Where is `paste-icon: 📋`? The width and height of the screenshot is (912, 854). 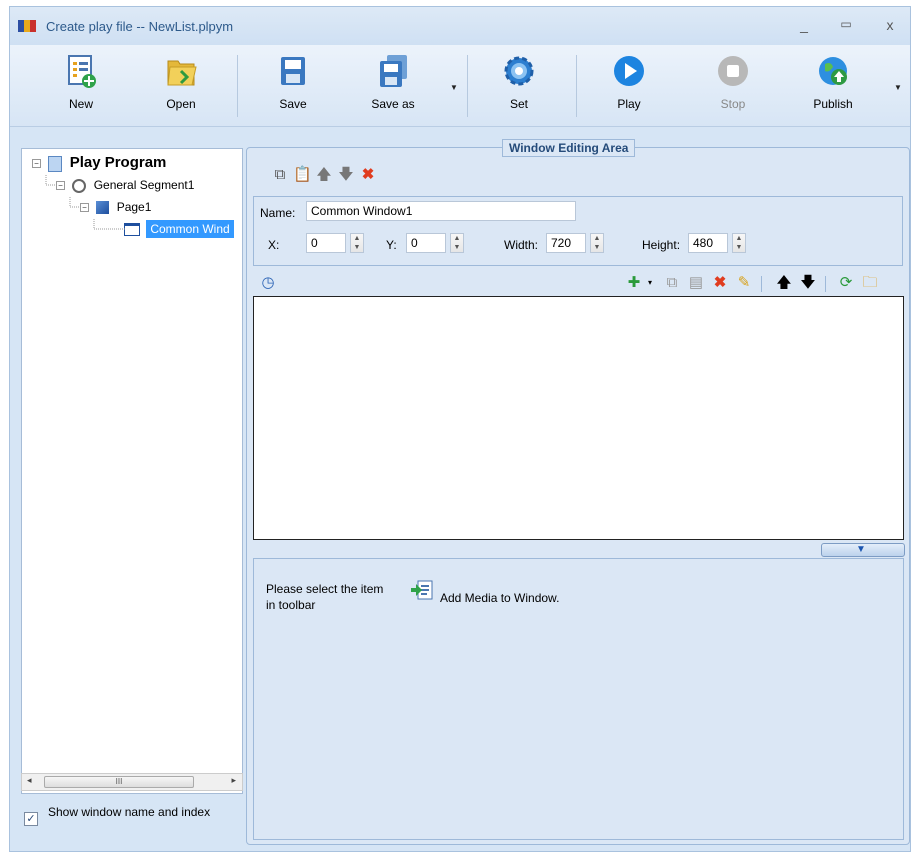
paste-icon: 📋 is located at coordinates (302, 175).